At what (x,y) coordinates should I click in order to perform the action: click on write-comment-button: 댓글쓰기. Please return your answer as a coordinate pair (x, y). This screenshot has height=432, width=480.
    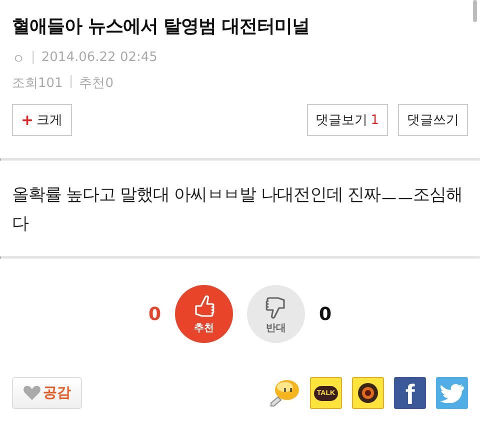
    Looking at the image, I should click on (433, 120).